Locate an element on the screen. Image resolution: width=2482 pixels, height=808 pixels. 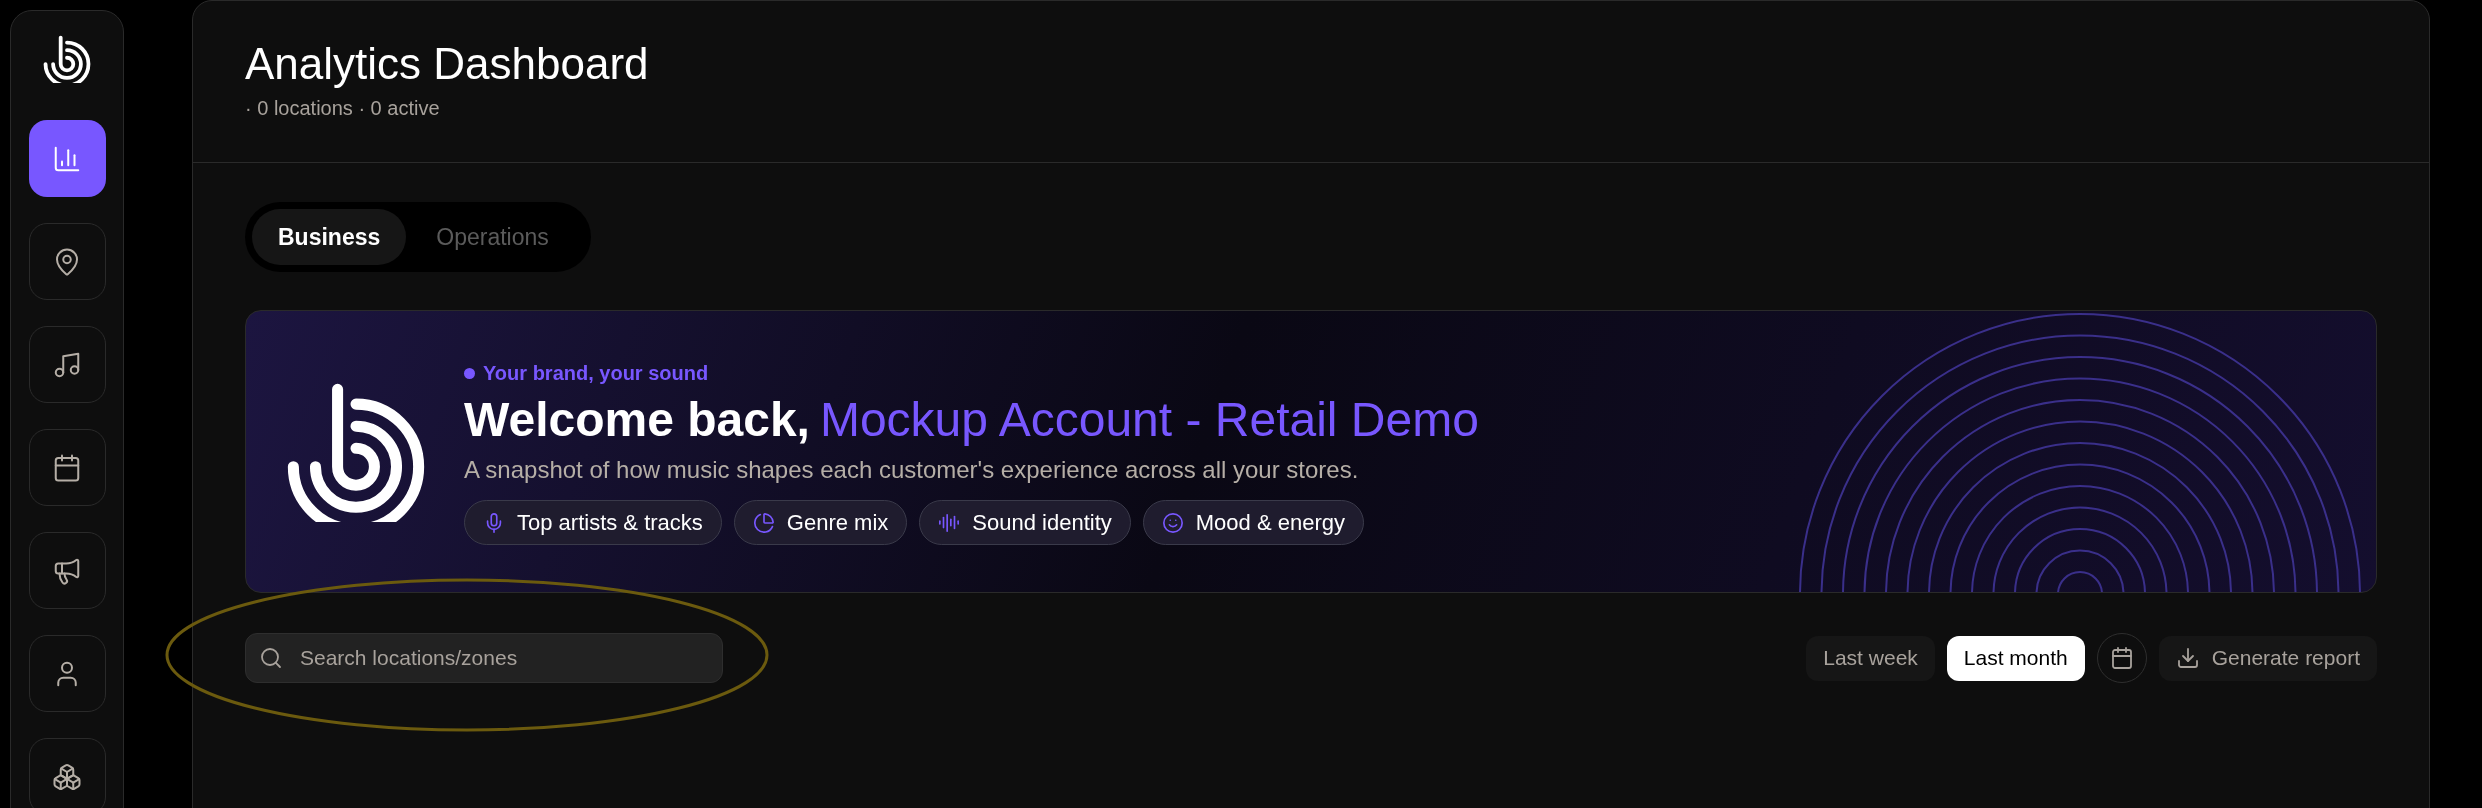
feature-chip: Sound identity is located at coordinates (1025, 522).